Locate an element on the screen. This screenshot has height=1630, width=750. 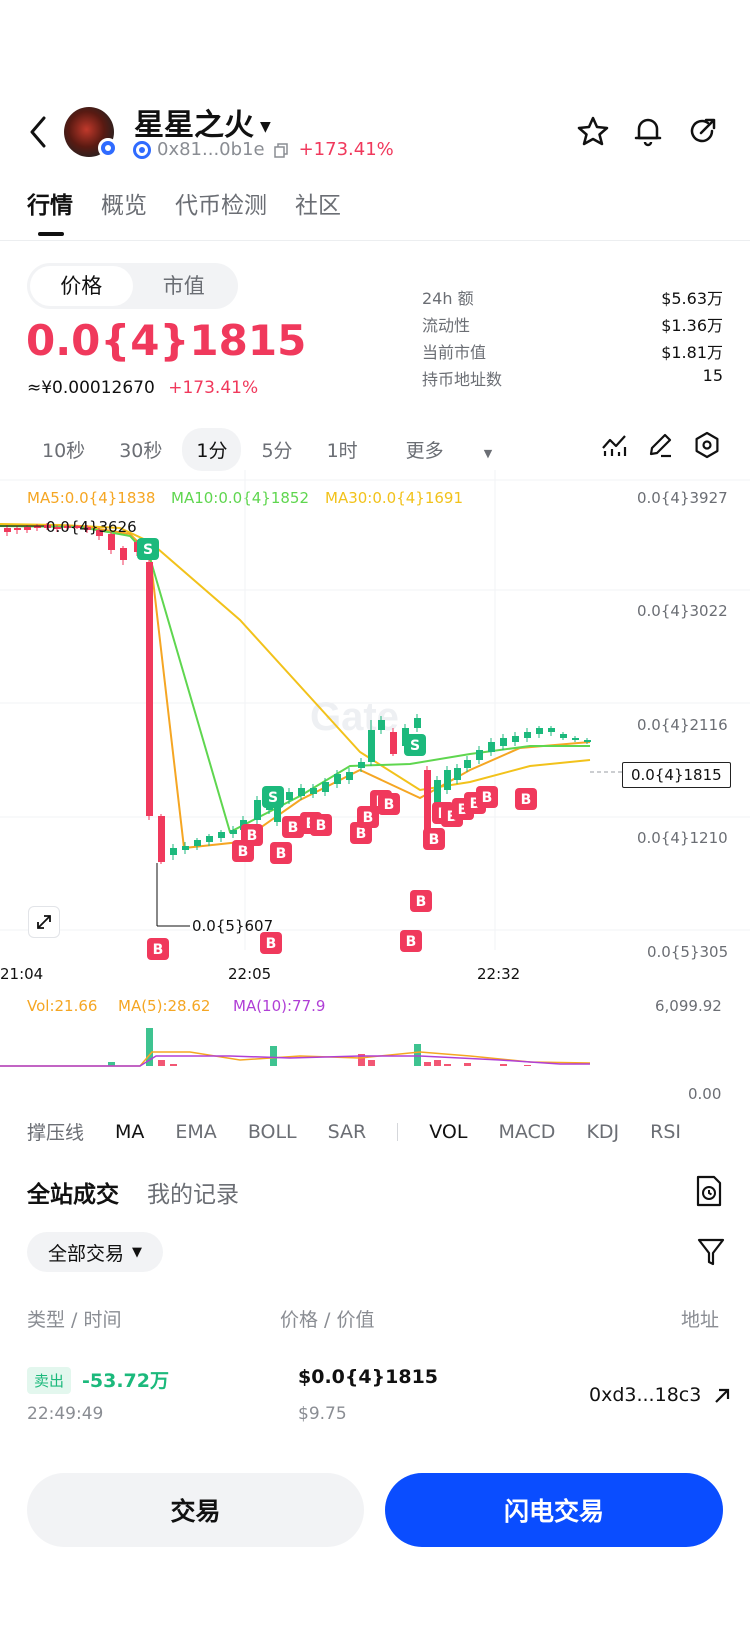
token-name-dropdown: 星星之火 ▼ is located at coordinates (202, 122).